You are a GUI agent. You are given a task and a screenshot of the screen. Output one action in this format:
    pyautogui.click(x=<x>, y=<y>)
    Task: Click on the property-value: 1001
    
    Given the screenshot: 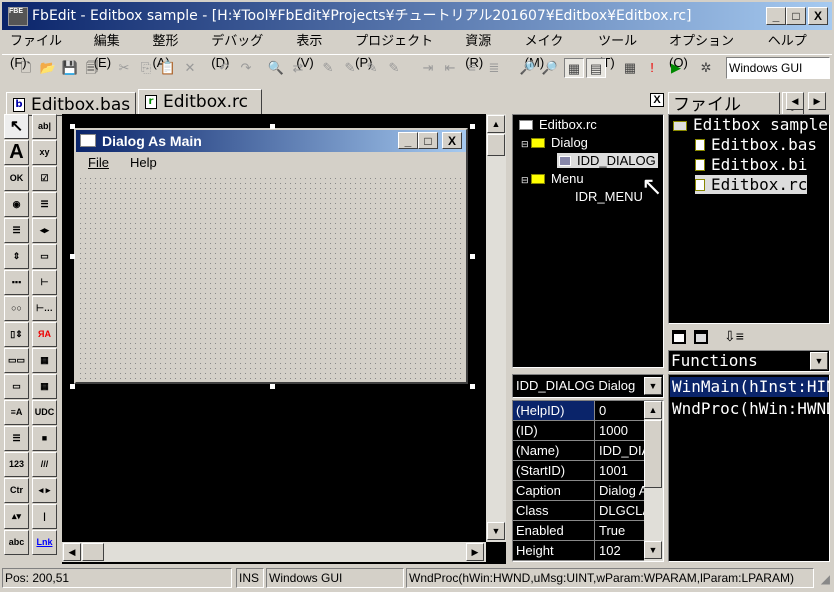 What is the action you would take?
    pyautogui.click(x=620, y=470)
    